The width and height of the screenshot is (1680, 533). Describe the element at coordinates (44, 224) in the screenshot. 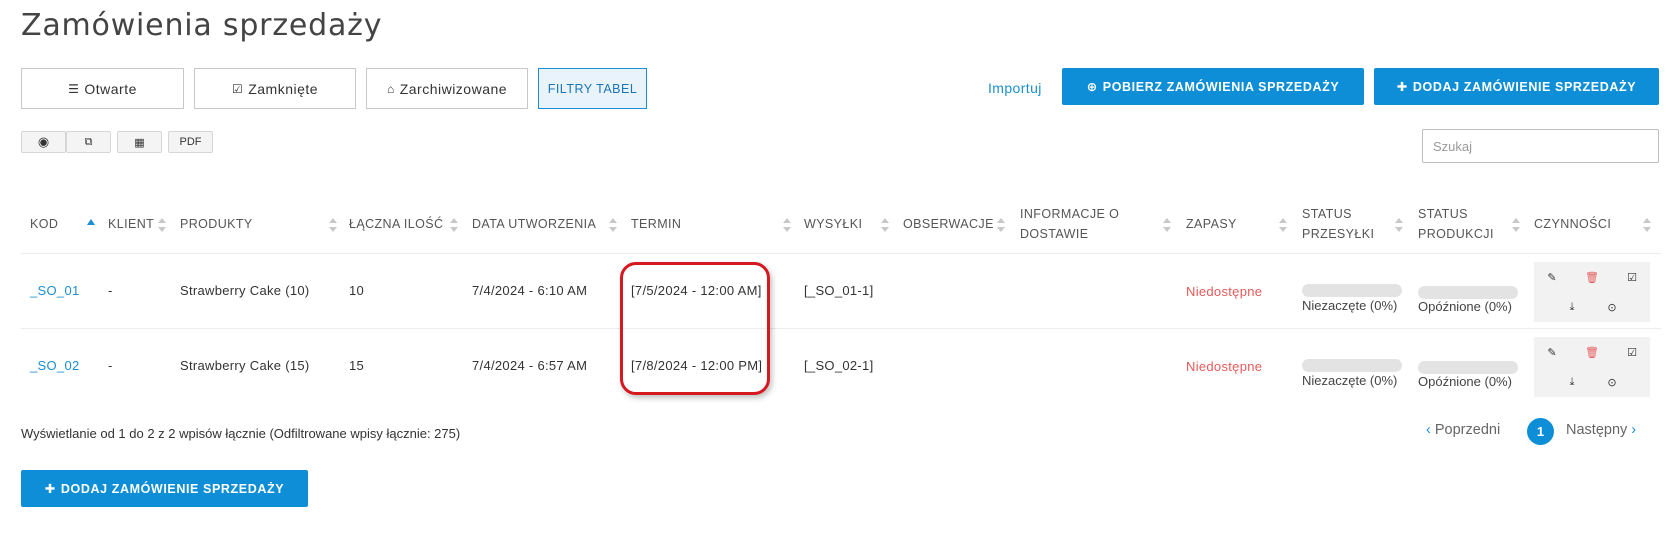

I see `header-kod: KOD` at that location.